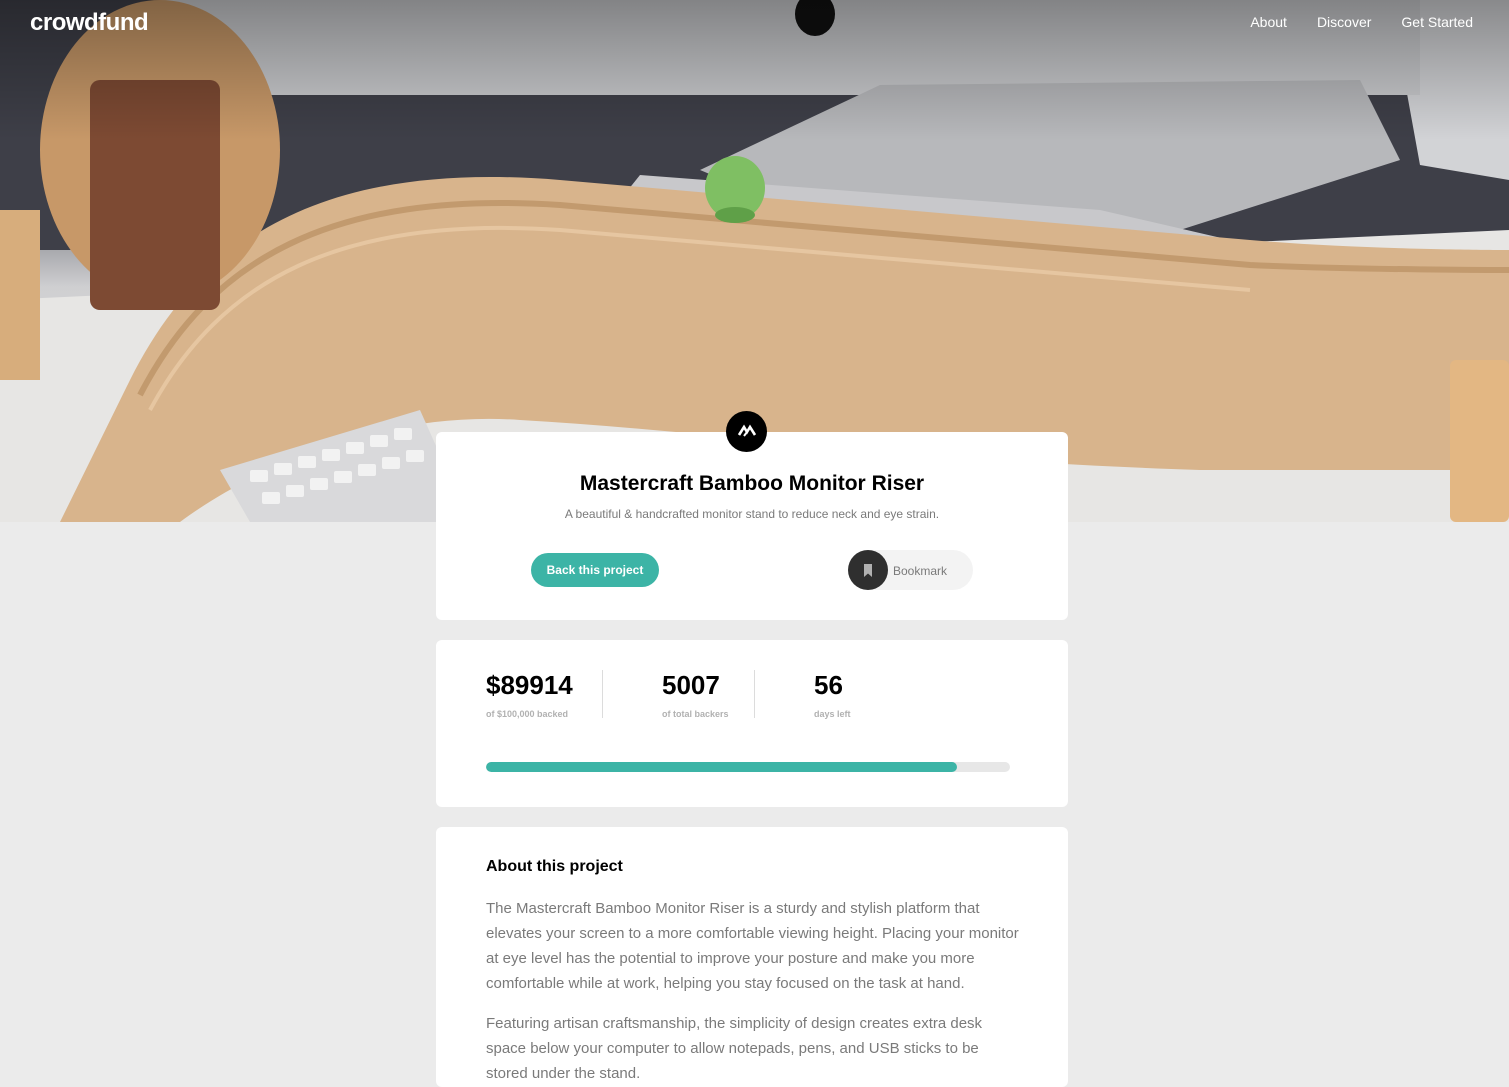 Image resolution: width=1509 pixels, height=1087 pixels. I want to click on nav-get-started: Get Started, so click(1437, 22).